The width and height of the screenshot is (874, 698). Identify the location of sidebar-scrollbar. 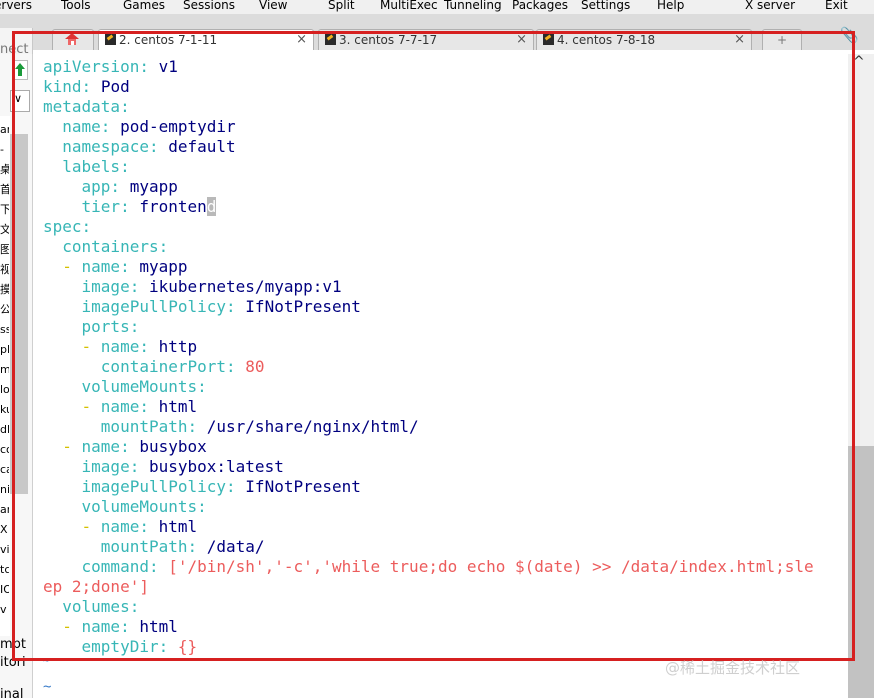
(19, 314).